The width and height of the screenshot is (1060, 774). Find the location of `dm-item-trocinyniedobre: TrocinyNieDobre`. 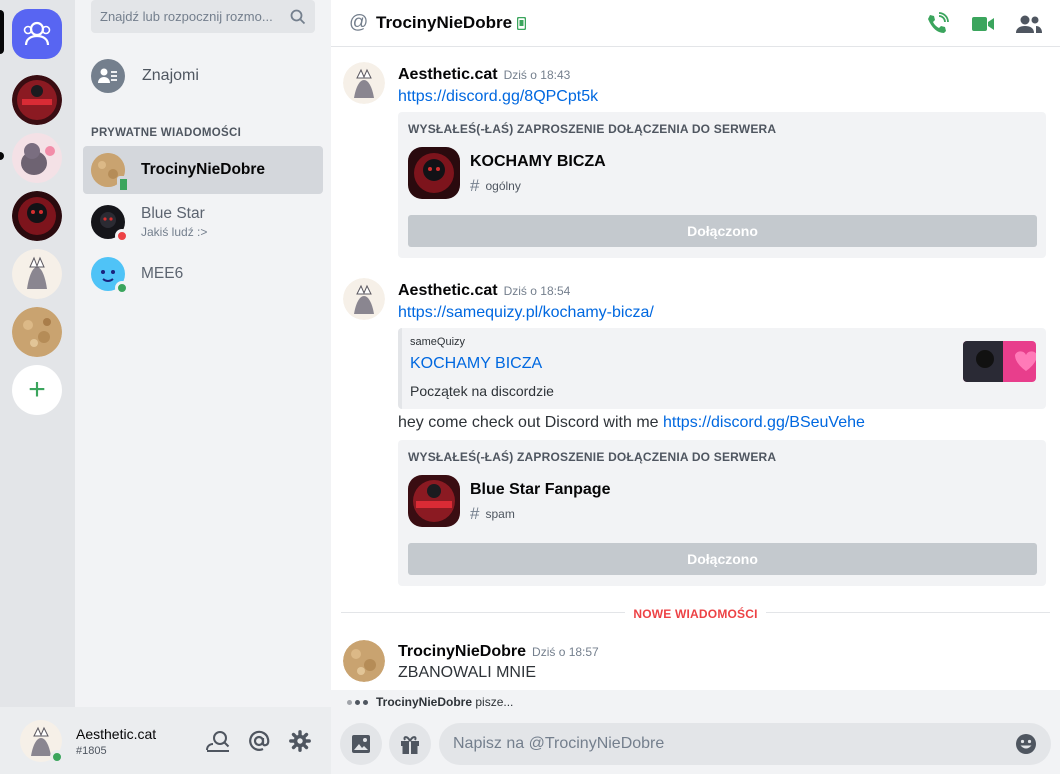

dm-item-trocinyniedobre: TrocinyNieDobre is located at coordinates (203, 170).